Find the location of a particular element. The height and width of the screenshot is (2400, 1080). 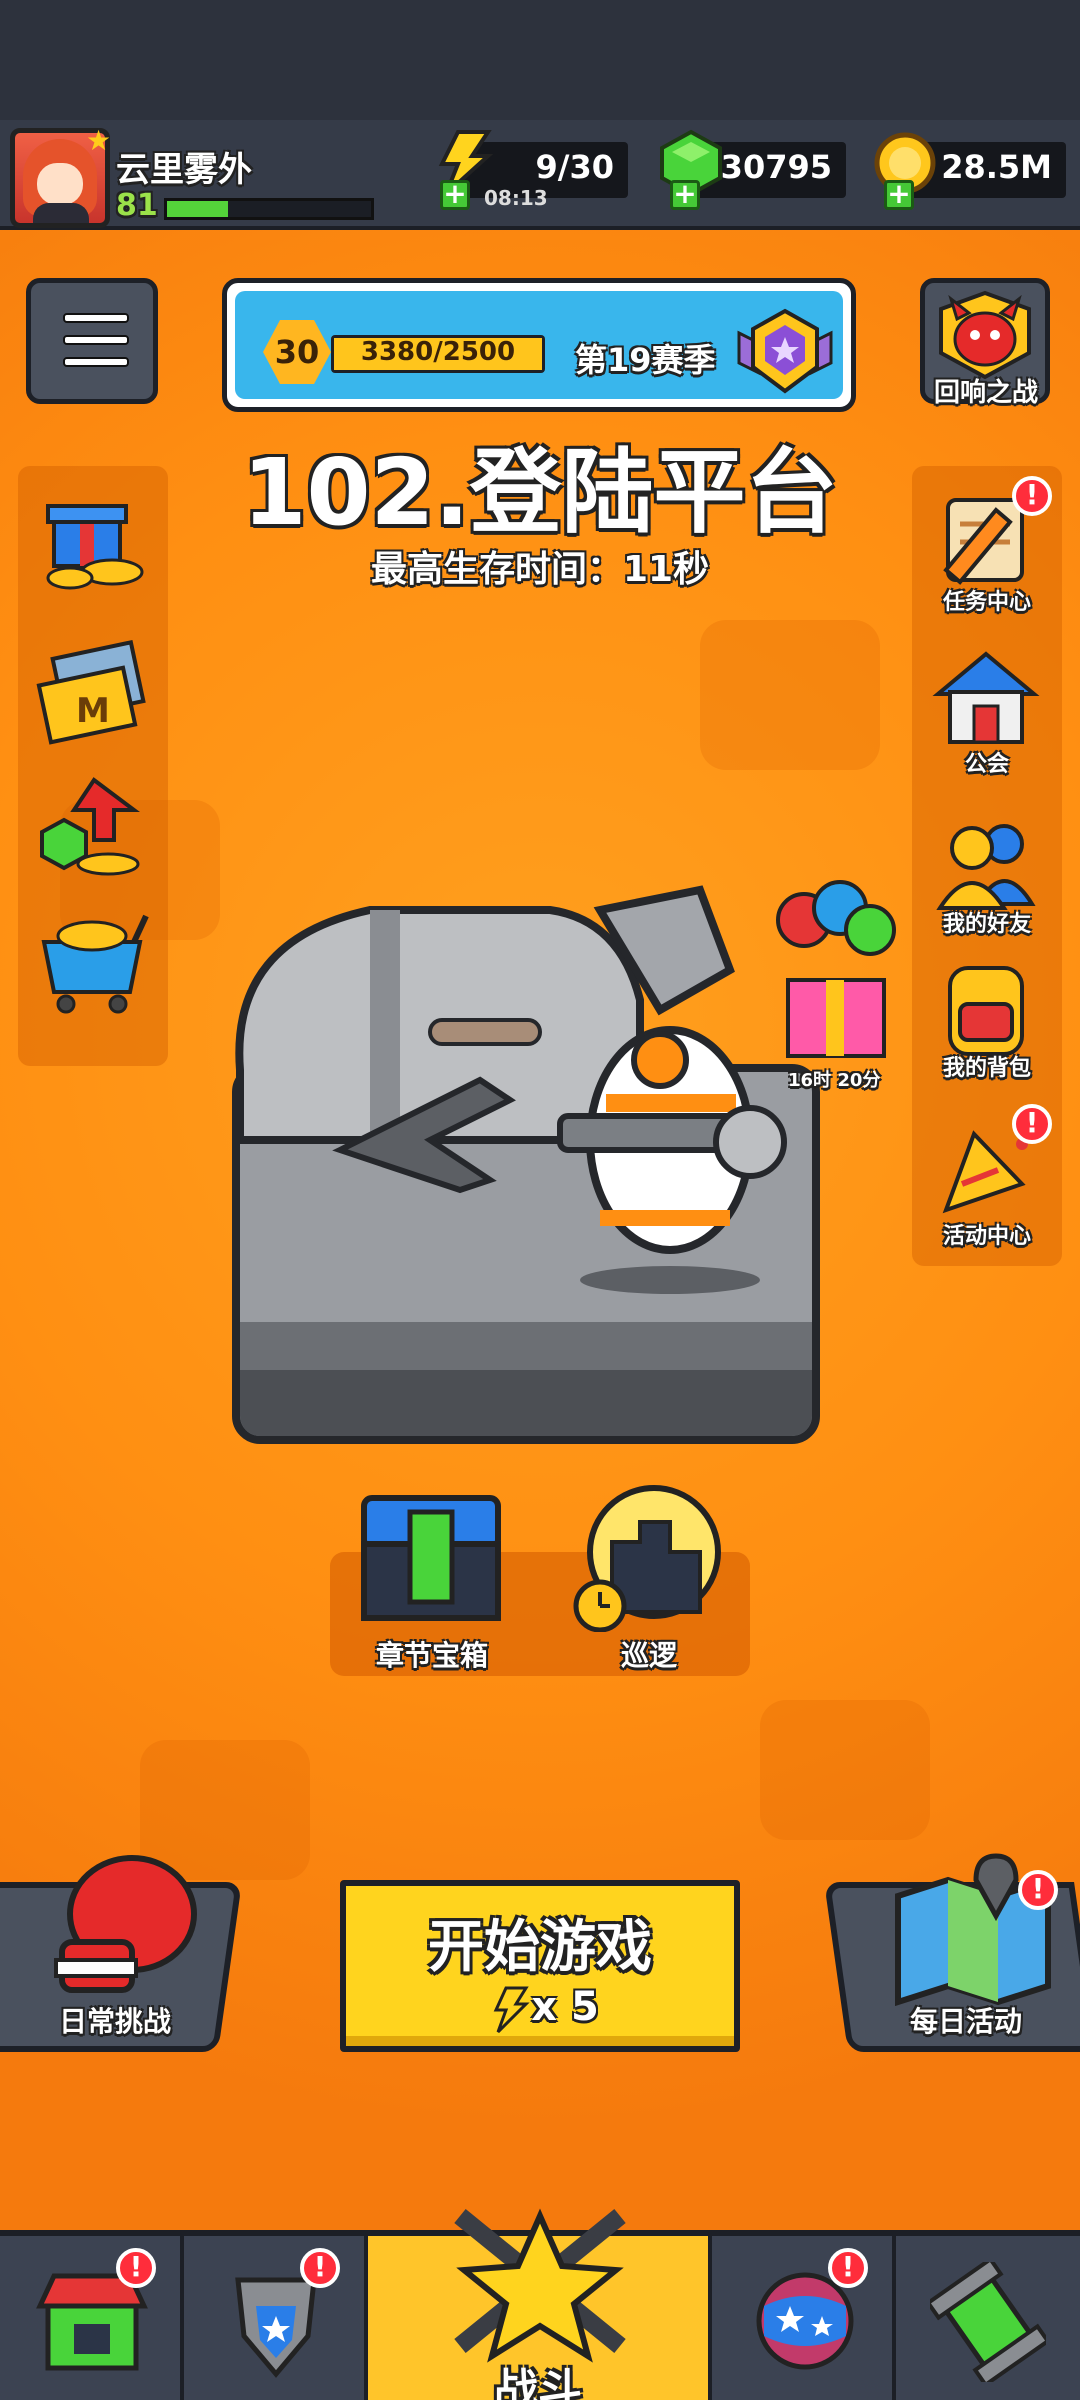

quest-alert-badge: ! is located at coordinates (1032, 496).